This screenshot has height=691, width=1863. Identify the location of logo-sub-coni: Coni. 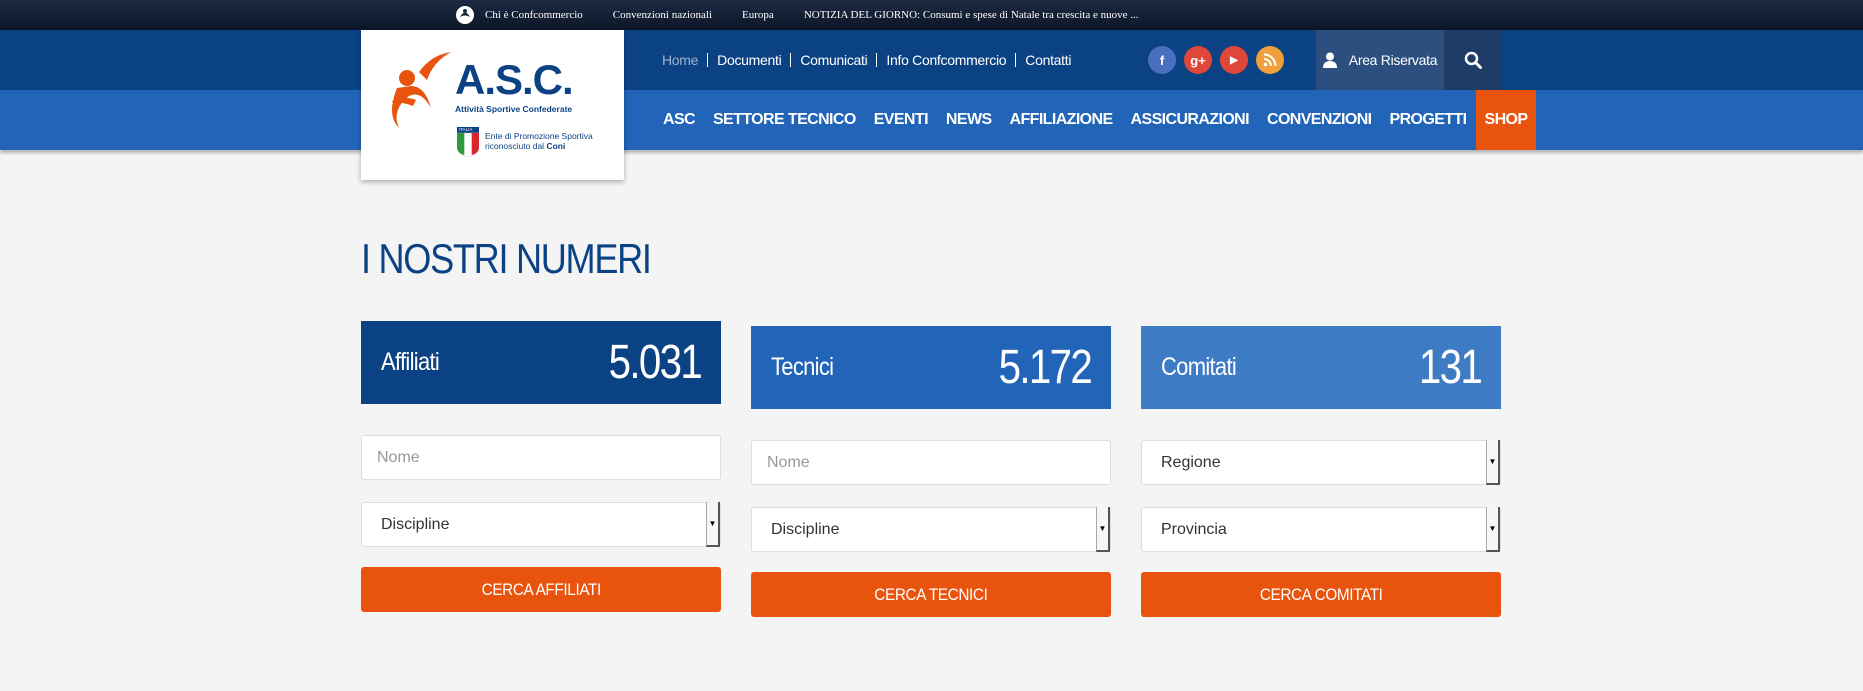
(556, 146).